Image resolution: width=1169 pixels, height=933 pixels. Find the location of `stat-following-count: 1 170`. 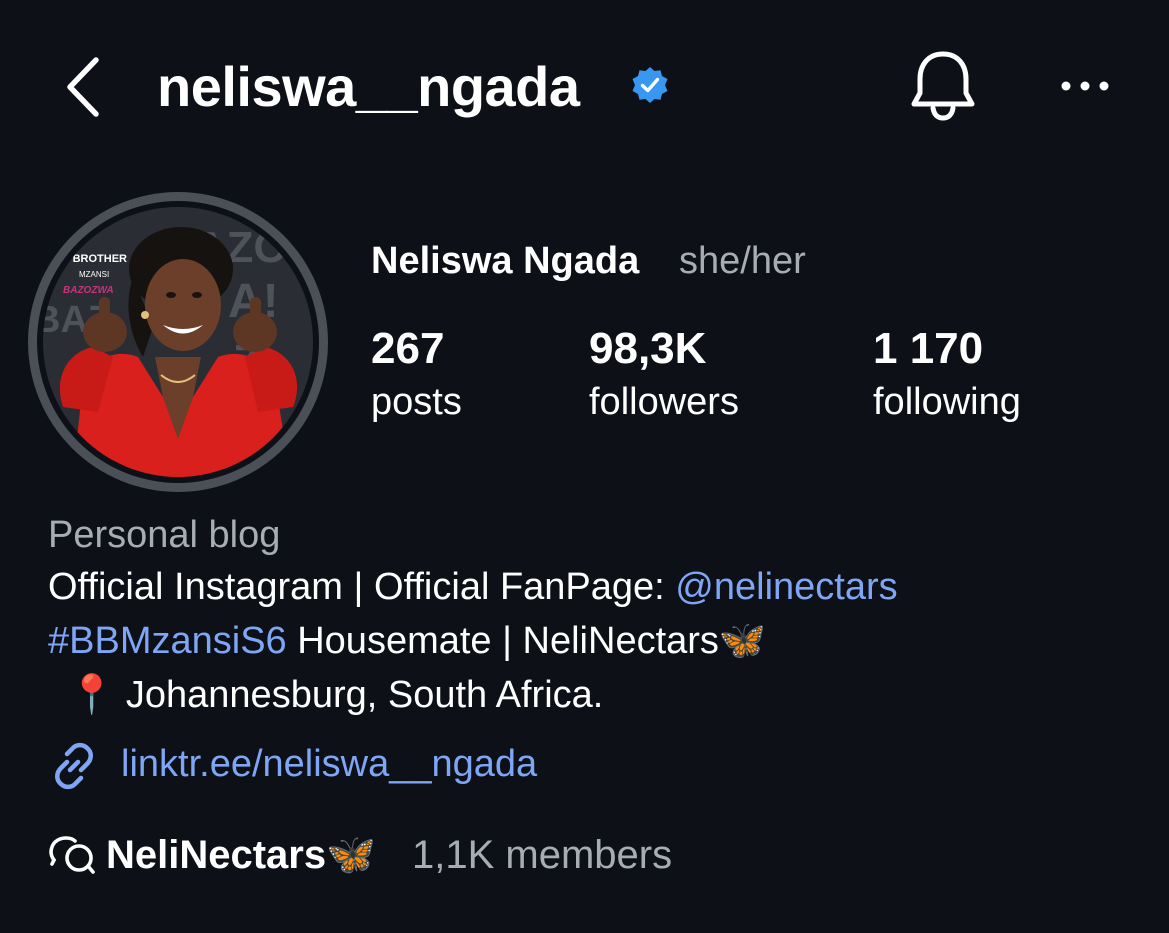

stat-following-count: 1 170 is located at coordinates (928, 348).